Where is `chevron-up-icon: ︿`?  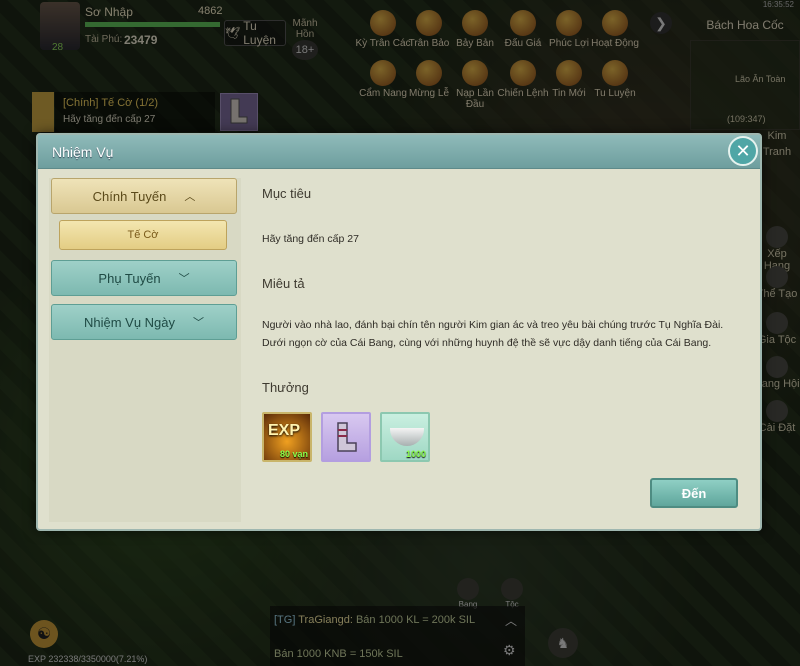 chevron-up-icon: ︿ is located at coordinates (190, 197).